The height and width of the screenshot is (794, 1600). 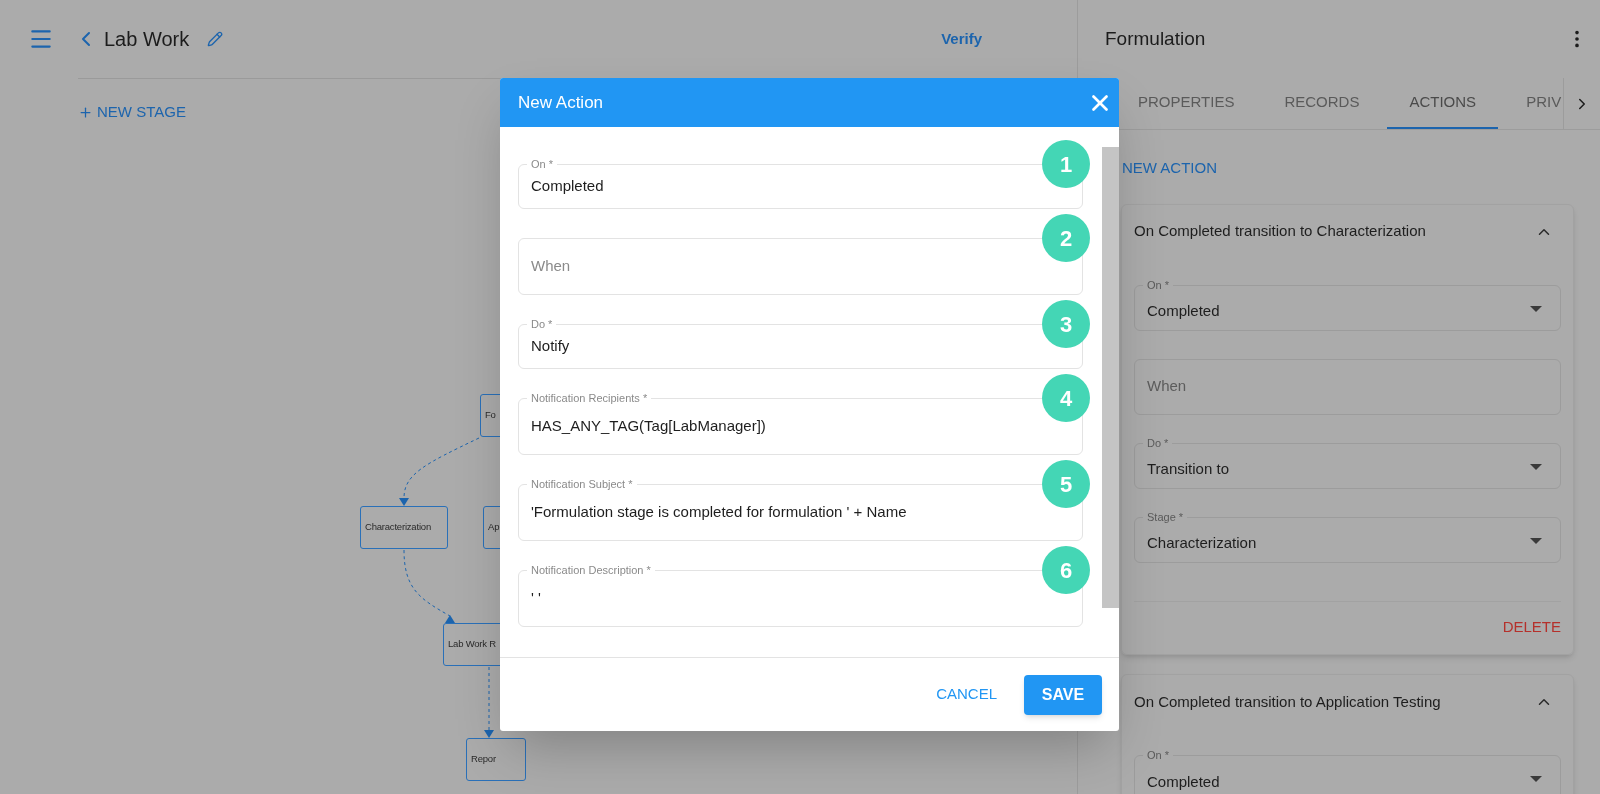 I want to click on step-badge: 6, so click(x=1066, y=570).